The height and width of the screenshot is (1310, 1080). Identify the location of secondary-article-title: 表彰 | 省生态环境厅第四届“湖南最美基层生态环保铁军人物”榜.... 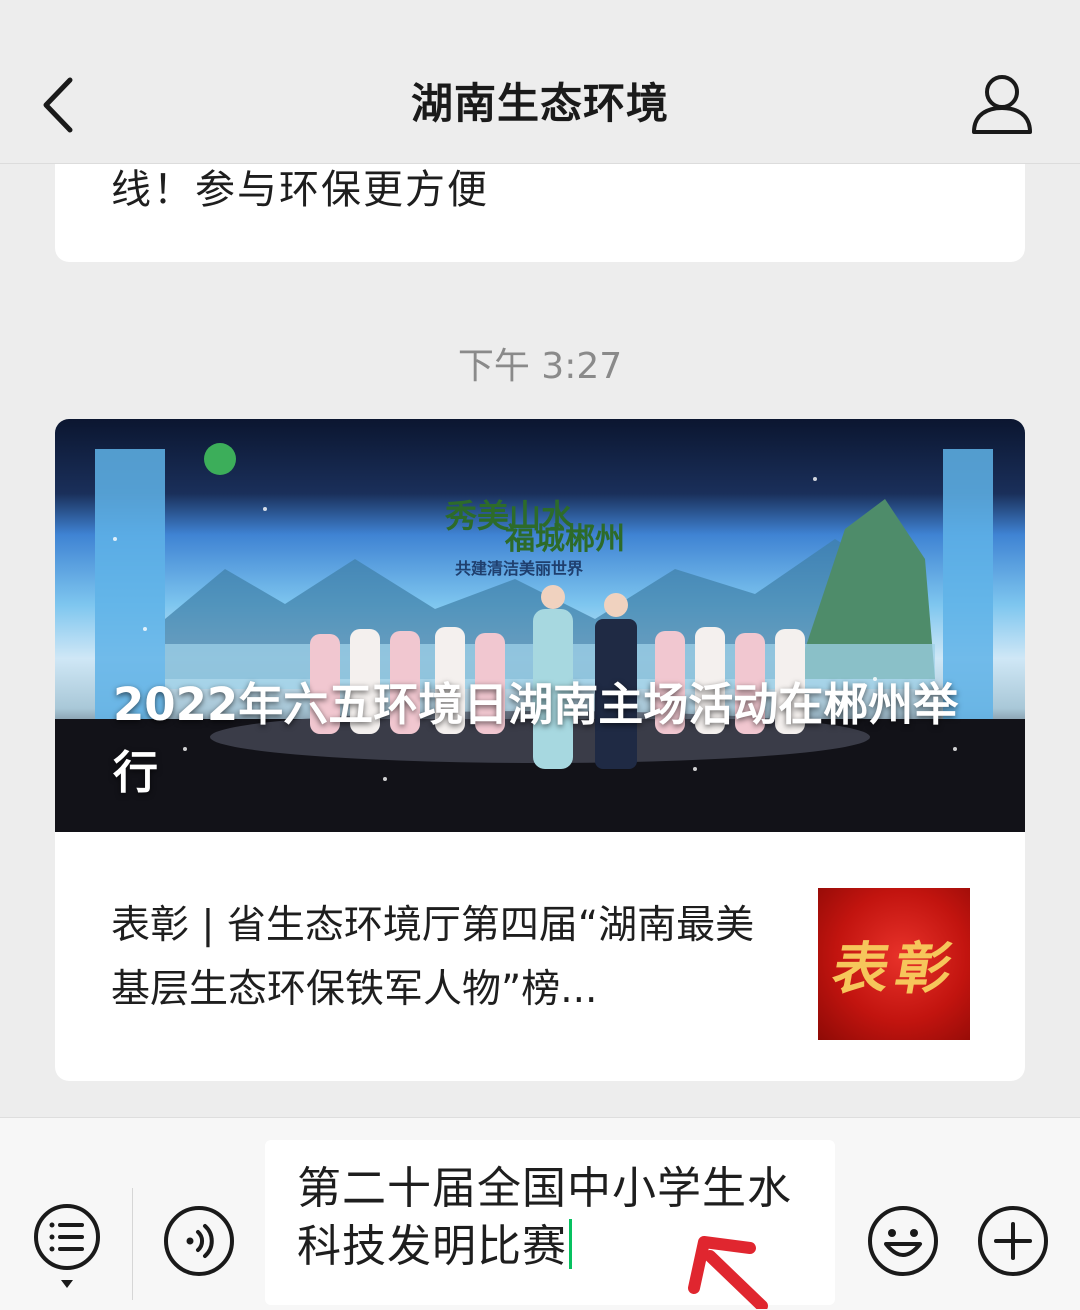
(433, 957).